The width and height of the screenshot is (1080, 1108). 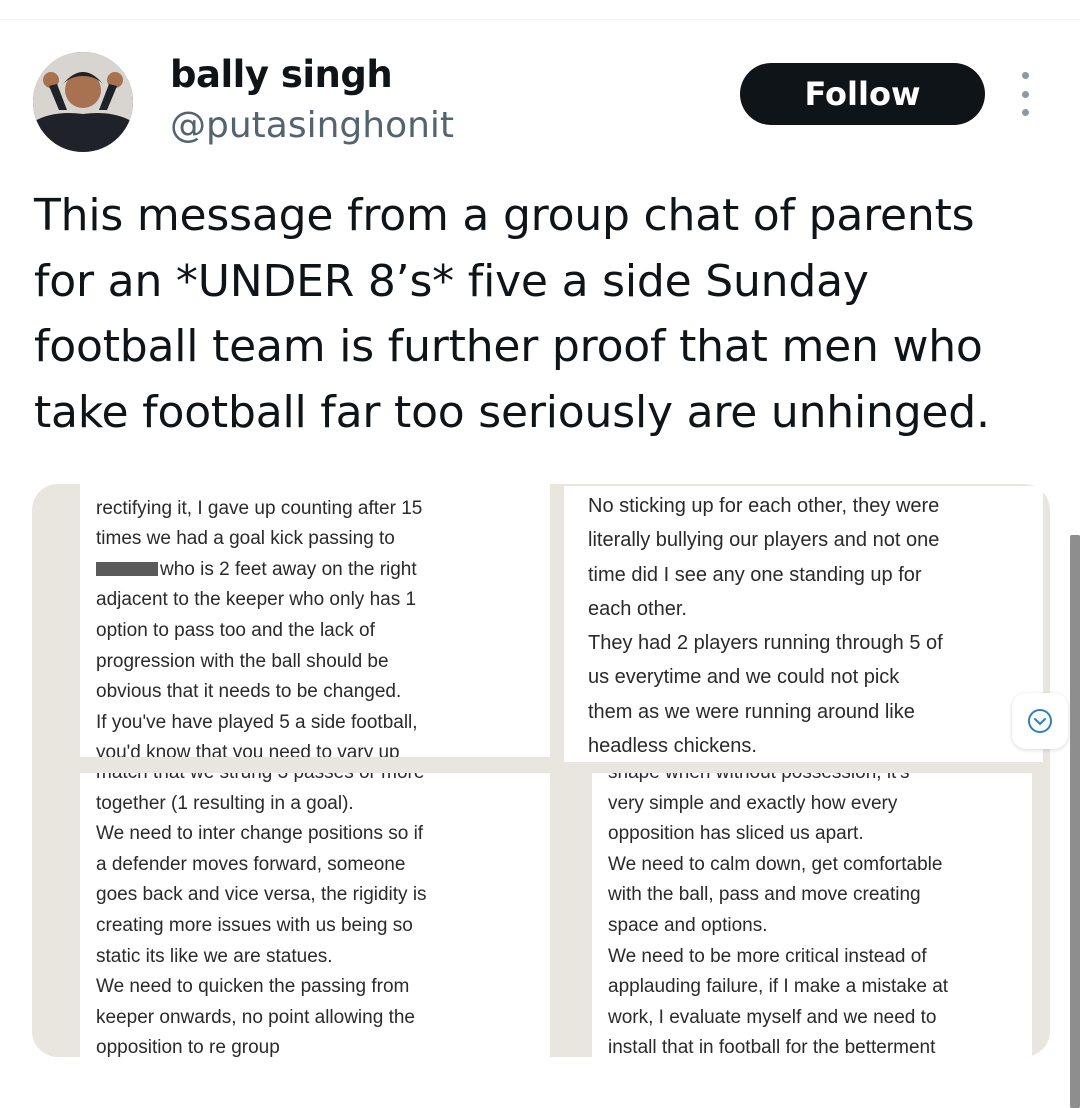 I want to click on message-line: times we had a goal kick passing to, so click(x=245, y=539).